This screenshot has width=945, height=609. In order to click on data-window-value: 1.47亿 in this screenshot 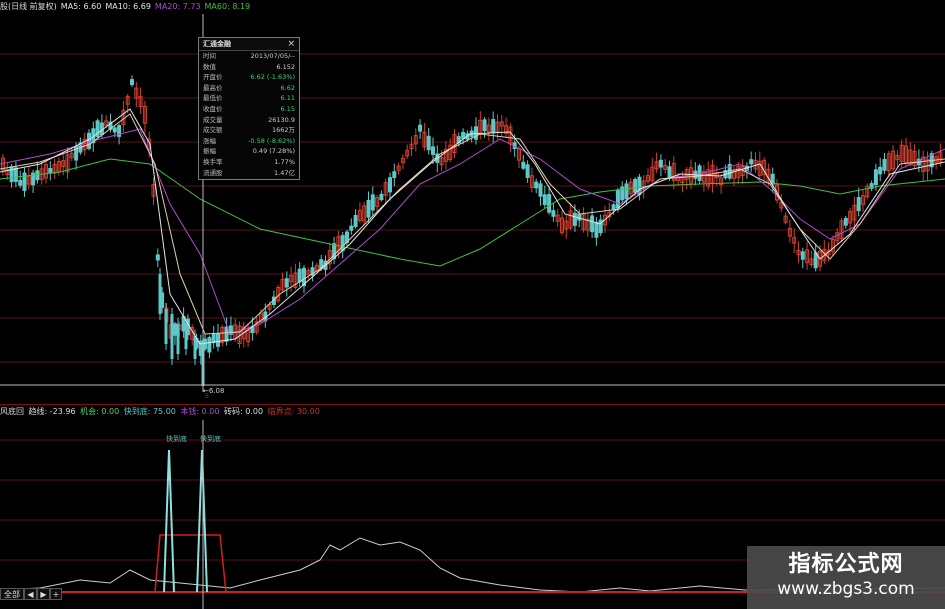, I will do `click(284, 172)`.